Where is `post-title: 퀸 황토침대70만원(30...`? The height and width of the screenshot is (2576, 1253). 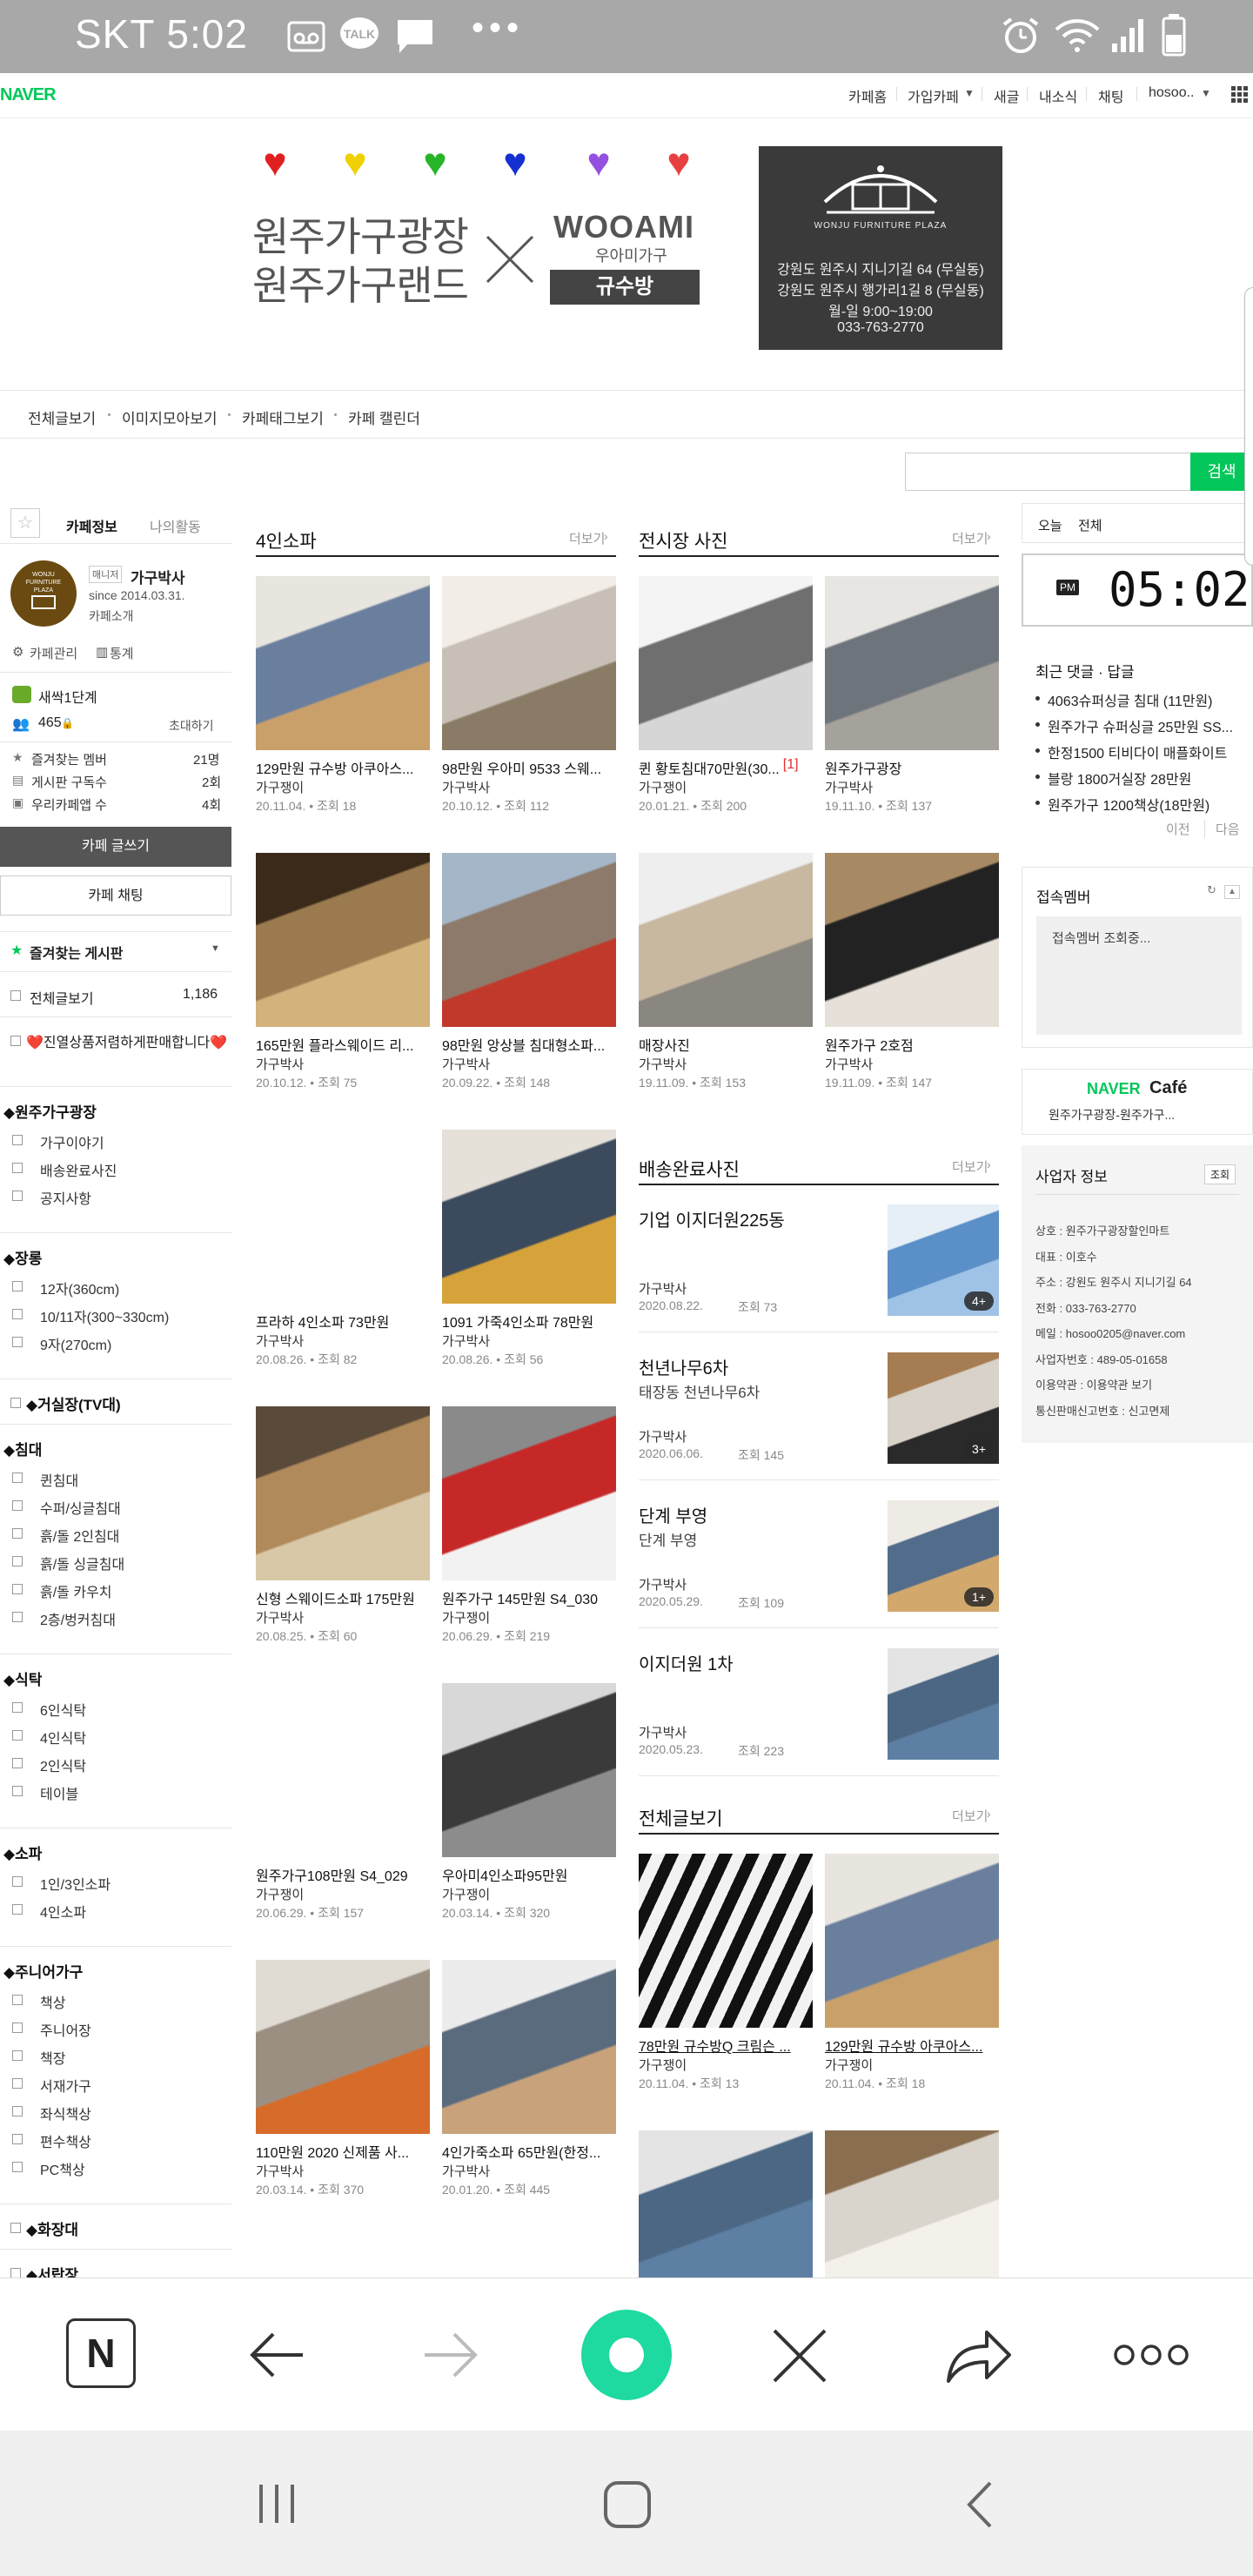 post-title: 퀸 황토침대70만원(30... is located at coordinates (709, 767).